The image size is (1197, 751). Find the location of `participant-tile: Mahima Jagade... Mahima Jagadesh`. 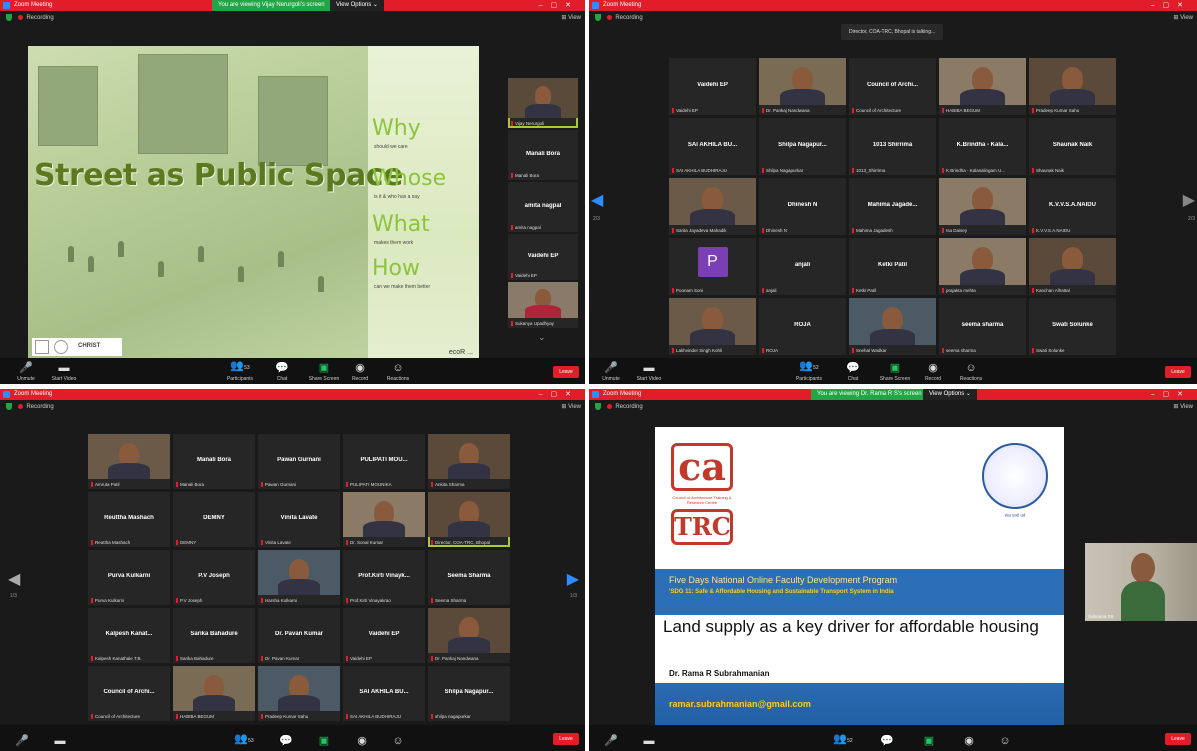

participant-tile: Mahima Jagade... Mahima Jagadesh is located at coordinates (892, 206).